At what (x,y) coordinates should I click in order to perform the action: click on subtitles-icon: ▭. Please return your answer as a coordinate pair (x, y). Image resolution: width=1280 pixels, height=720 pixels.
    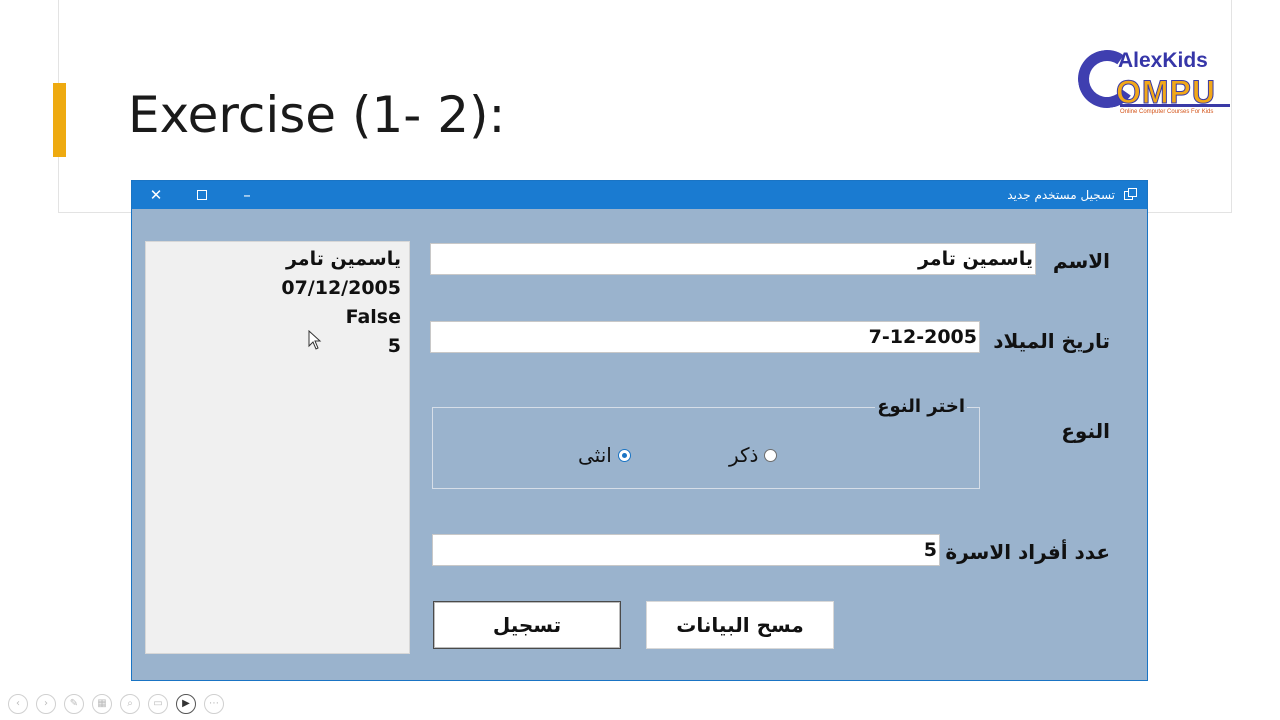
    Looking at the image, I should click on (158, 704).